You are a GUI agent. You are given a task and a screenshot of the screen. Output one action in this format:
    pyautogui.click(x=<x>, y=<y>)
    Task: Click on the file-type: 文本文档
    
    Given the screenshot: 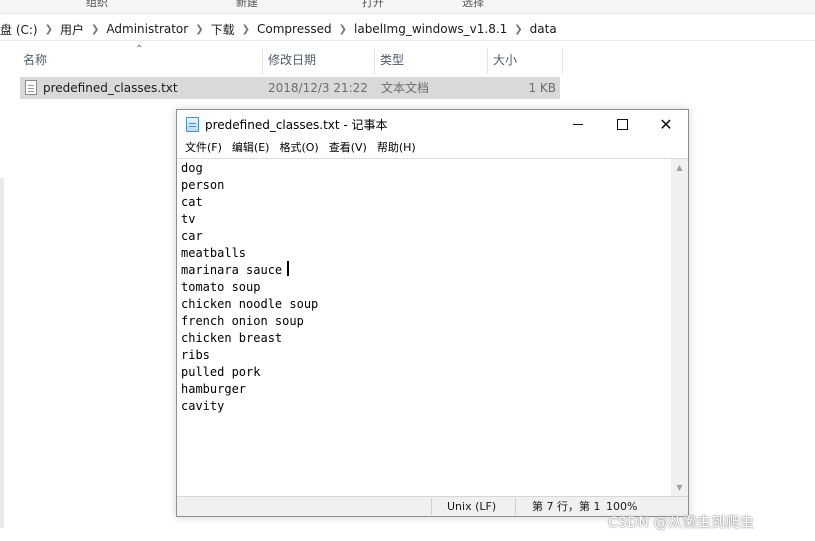 What is the action you would take?
    pyautogui.click(x=405, y=88)
    